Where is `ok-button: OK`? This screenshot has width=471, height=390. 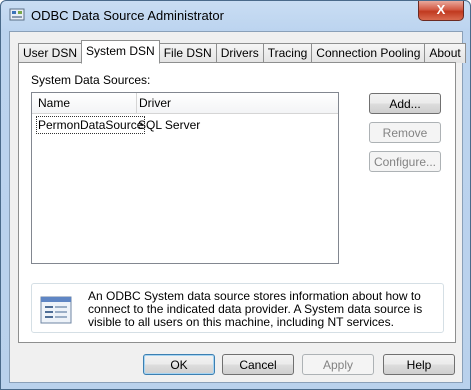 ok-button: OK is located at coordinates (179, 364).